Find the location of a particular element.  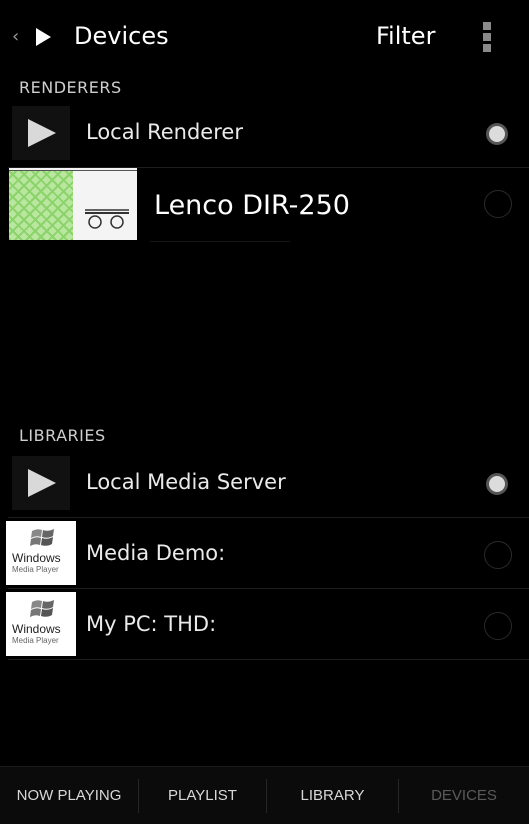

renderers-header: RENDERERS is located at coordinates (70, 87).